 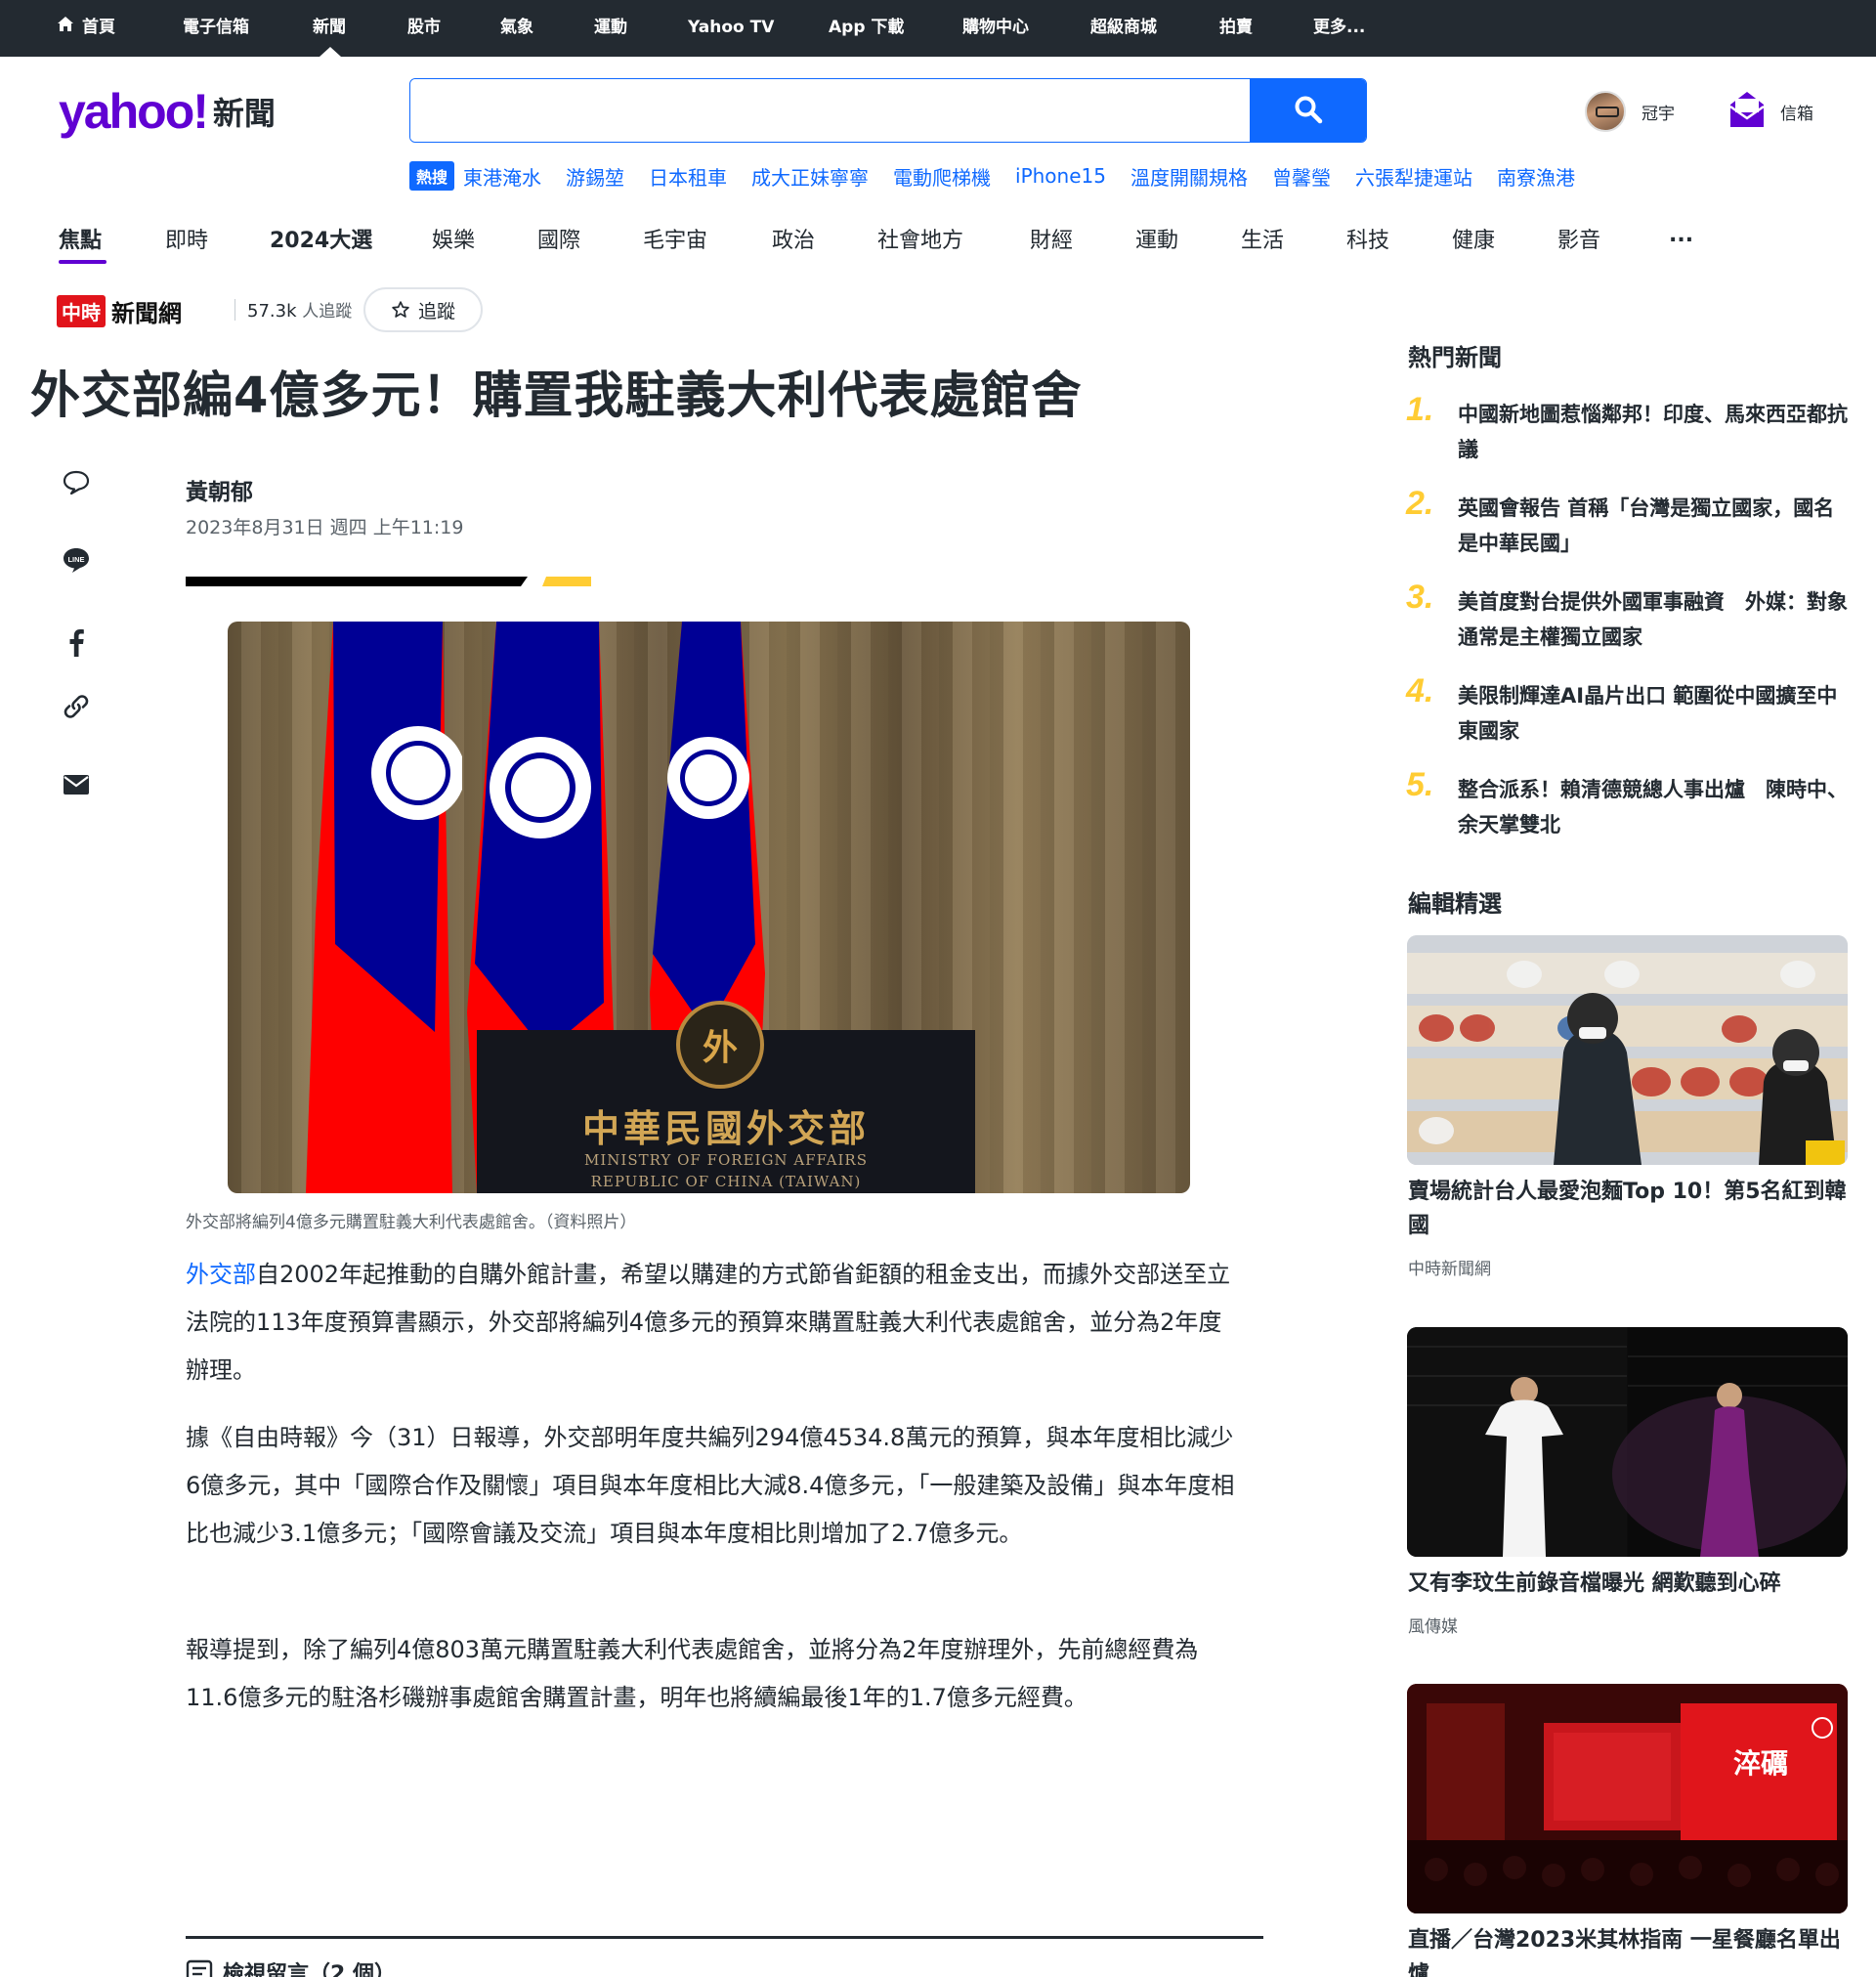 What do you see at coordinates (726, 1181) in the screenshot?
I see `podium-english-line-2: REPUBLIC OF CHINA (TAIWAN)` at bounding box center [726, 1181].